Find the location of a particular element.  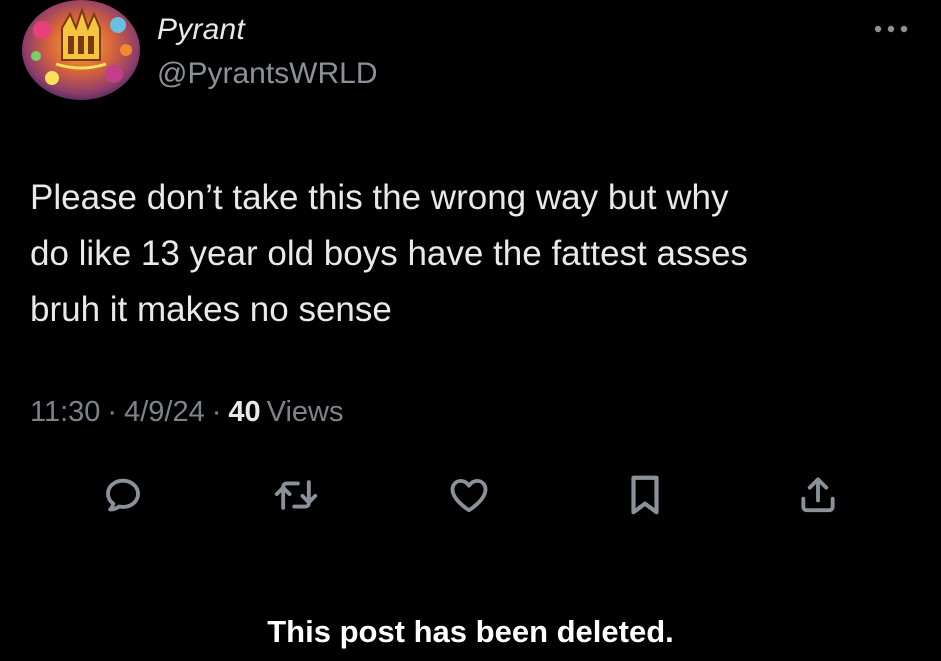

share-icon is located at coordinates (818, 495).